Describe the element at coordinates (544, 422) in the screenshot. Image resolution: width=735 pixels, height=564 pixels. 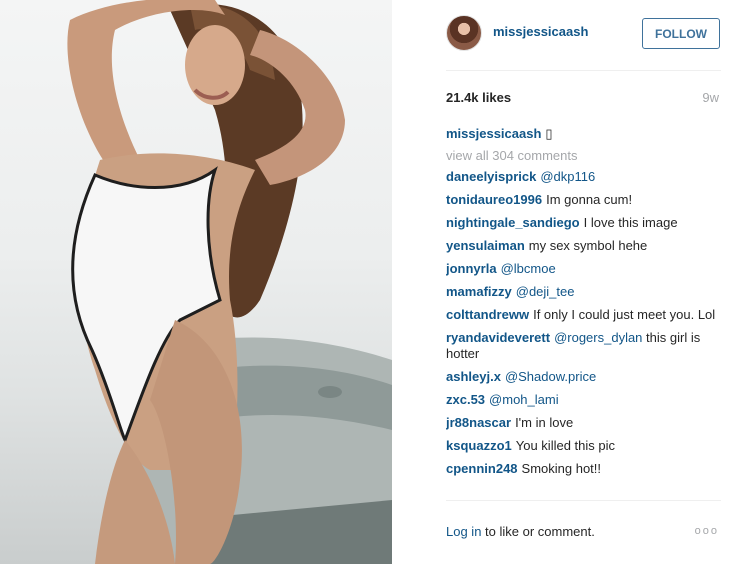
I see `comment-text: I'm in love` at that location.